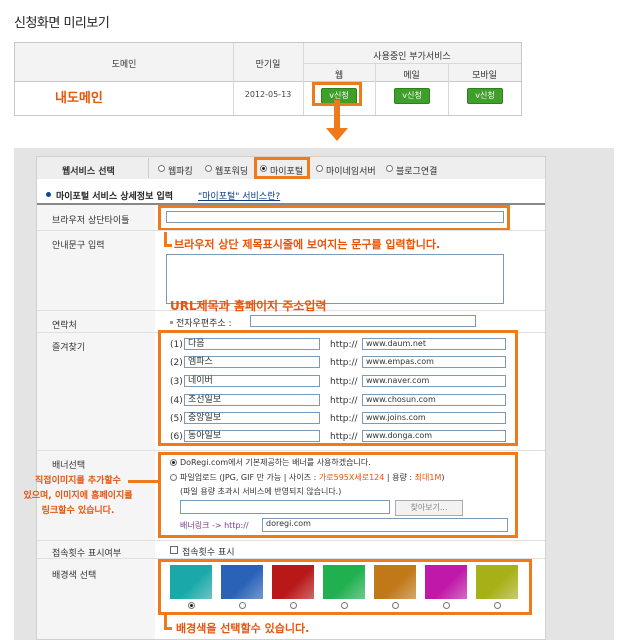 This screenshot has height=640, width=629. I want to click on bullet-icon, so click(171, 322).